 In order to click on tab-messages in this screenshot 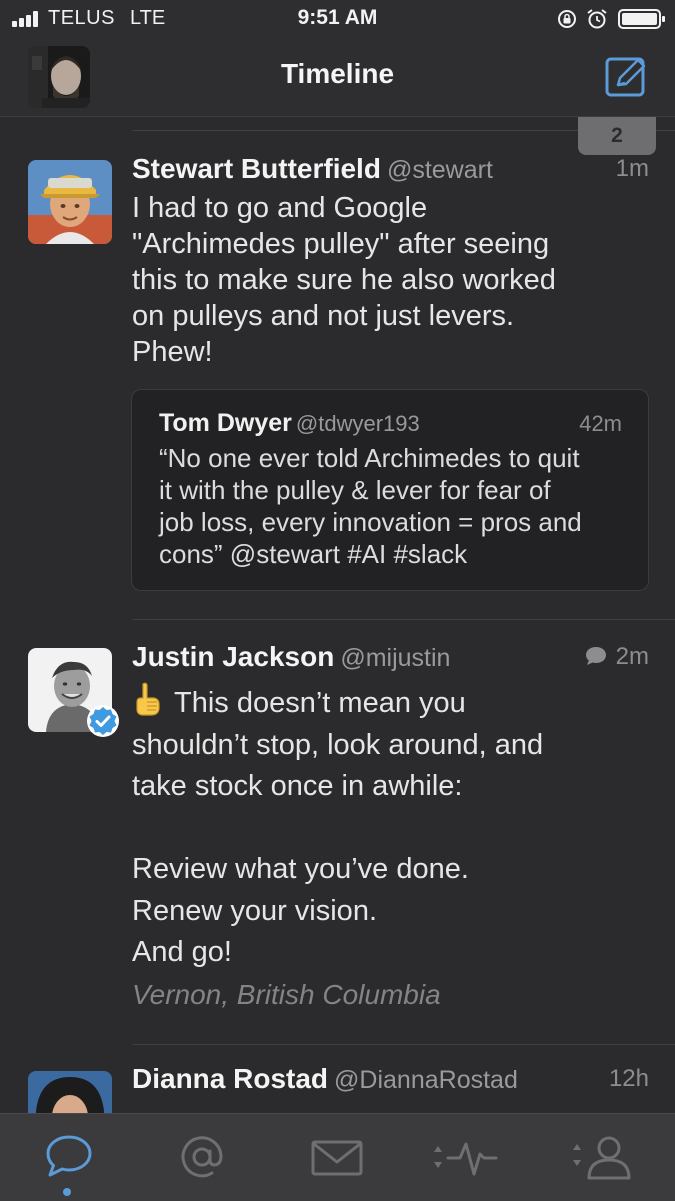, I will do `click(337, 1157)`.